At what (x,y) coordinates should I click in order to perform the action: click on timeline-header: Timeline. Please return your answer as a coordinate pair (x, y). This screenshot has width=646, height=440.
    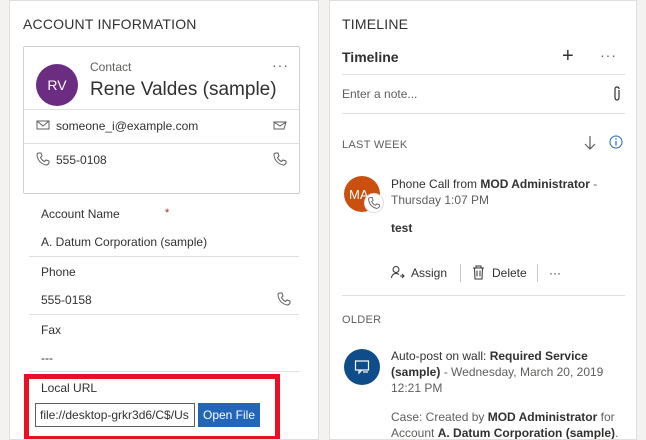
    Looking at the image, I should click on (370, 57).